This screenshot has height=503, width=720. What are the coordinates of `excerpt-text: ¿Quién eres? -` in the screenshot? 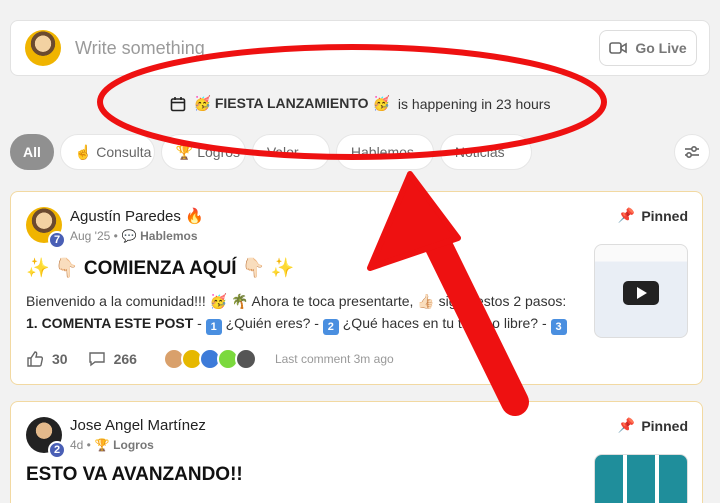 It's located at (272, 323).